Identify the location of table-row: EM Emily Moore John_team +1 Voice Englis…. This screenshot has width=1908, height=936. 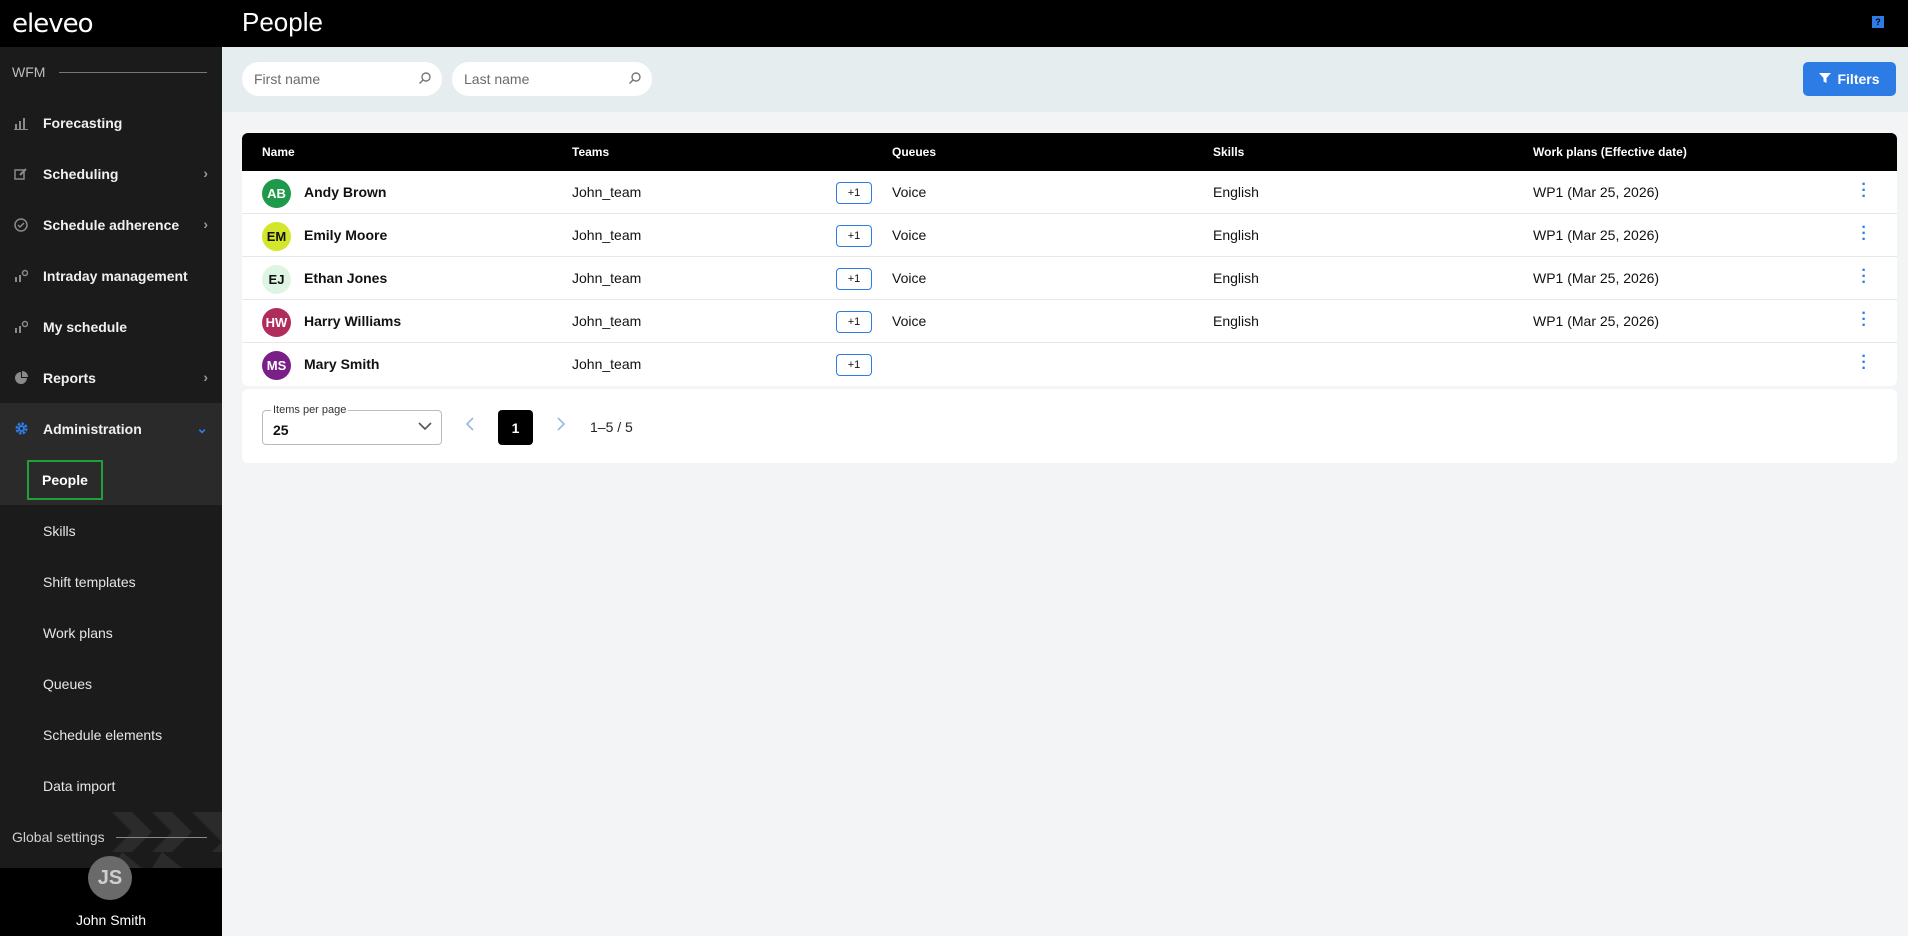
(1069, 235).